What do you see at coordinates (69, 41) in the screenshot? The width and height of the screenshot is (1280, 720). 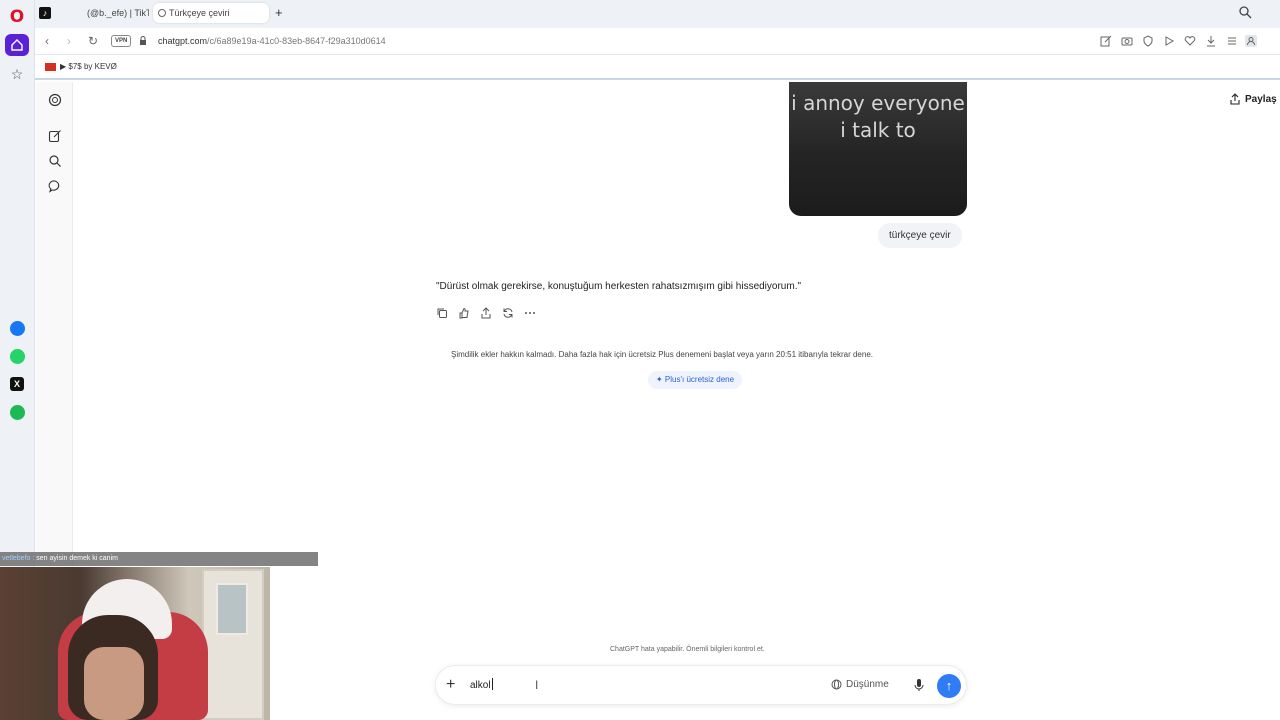 I see `forward-icon: ›` at bounding box center [69, 41].